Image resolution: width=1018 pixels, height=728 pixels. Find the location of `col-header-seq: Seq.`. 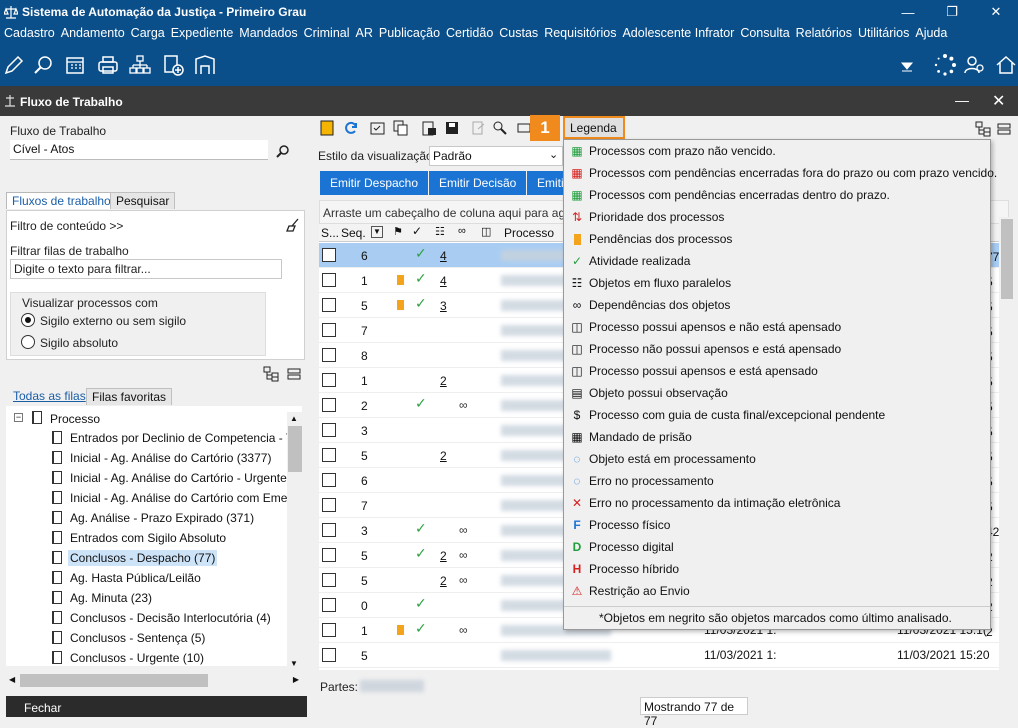

col-header-seq: Seq. is located at coordinates (353, 233).